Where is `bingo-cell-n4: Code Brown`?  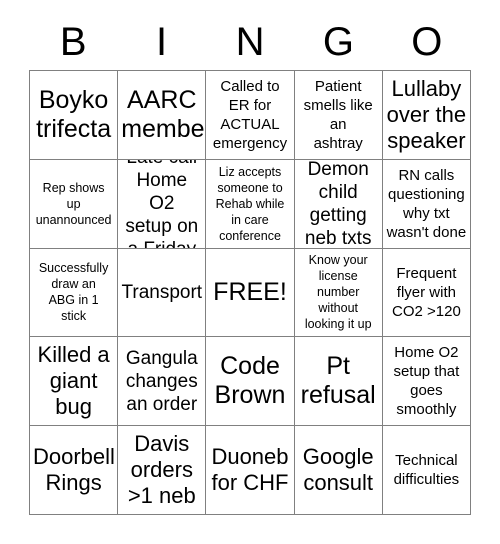
bingo-cell-n4: Code Brown is located at coordinates (250, 382).